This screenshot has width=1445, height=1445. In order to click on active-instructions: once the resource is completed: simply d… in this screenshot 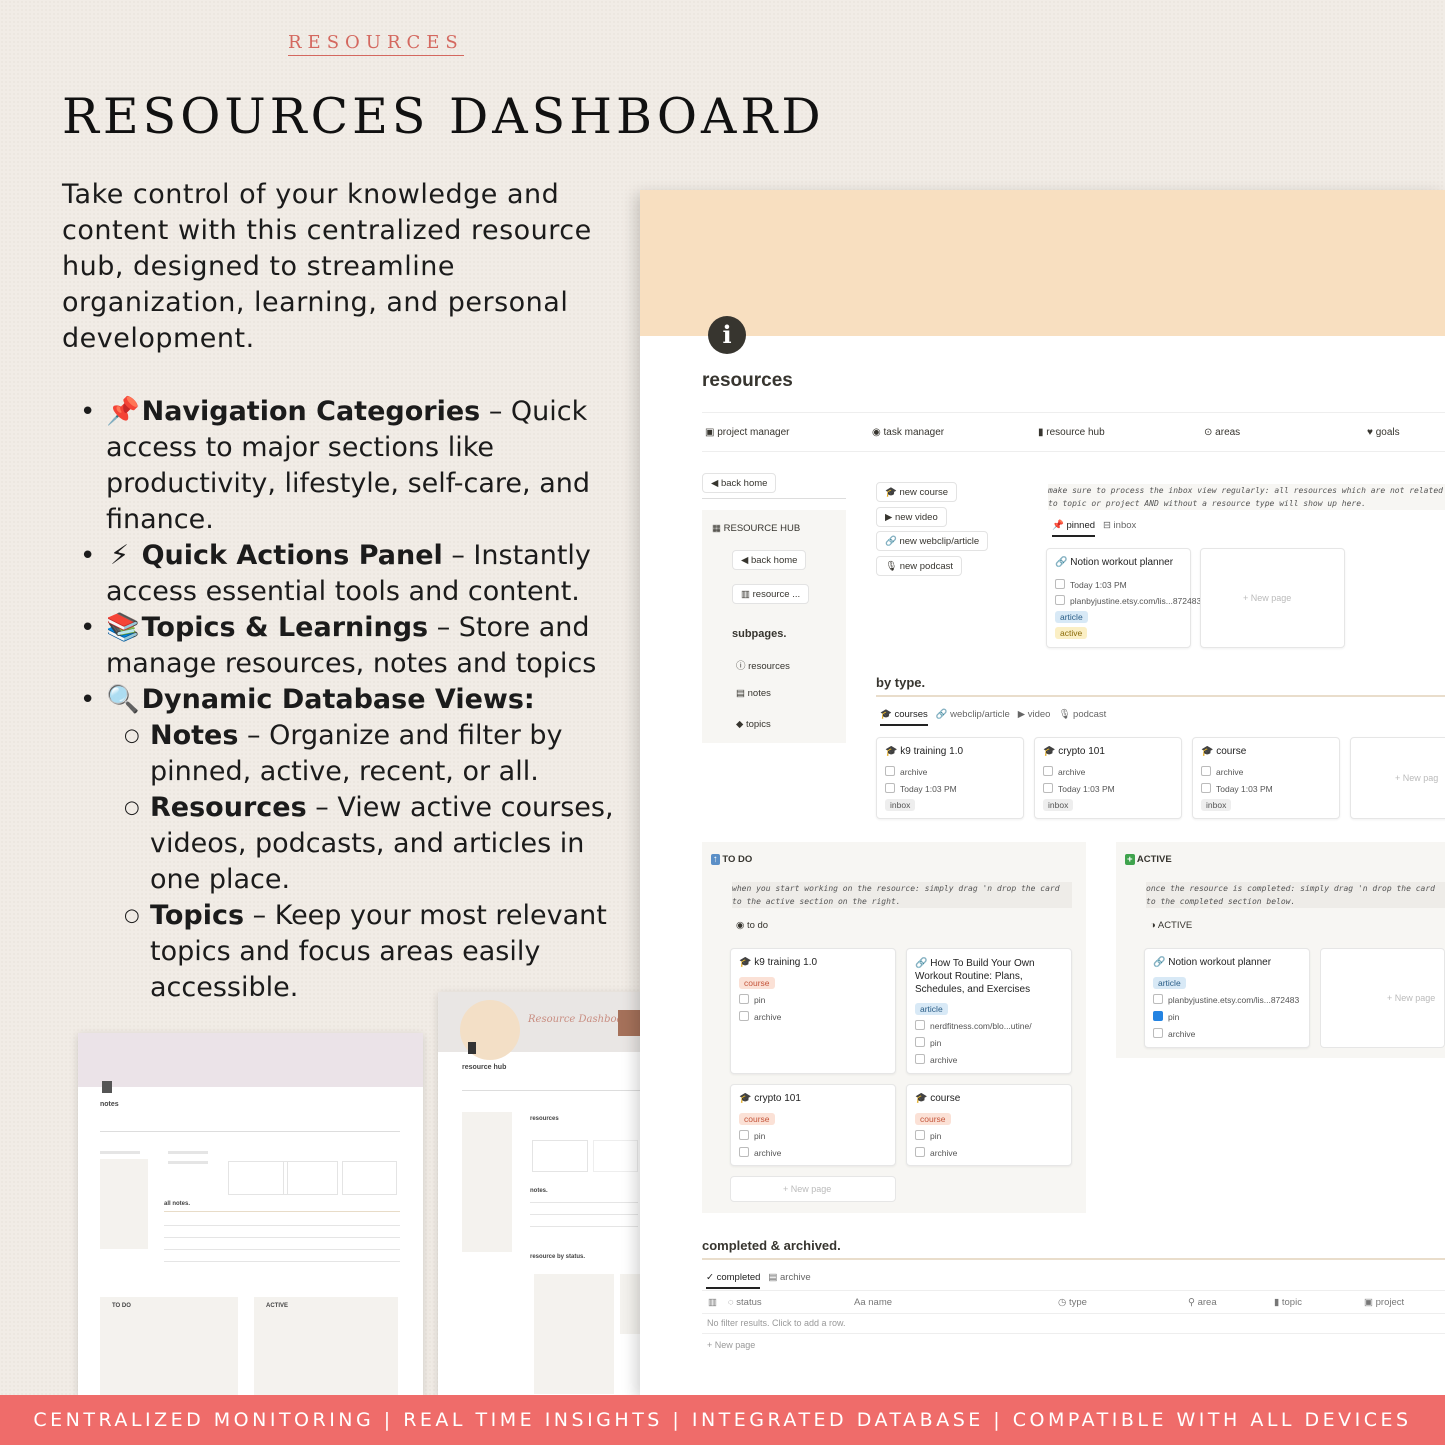, I will do `click(1295, 895)`.